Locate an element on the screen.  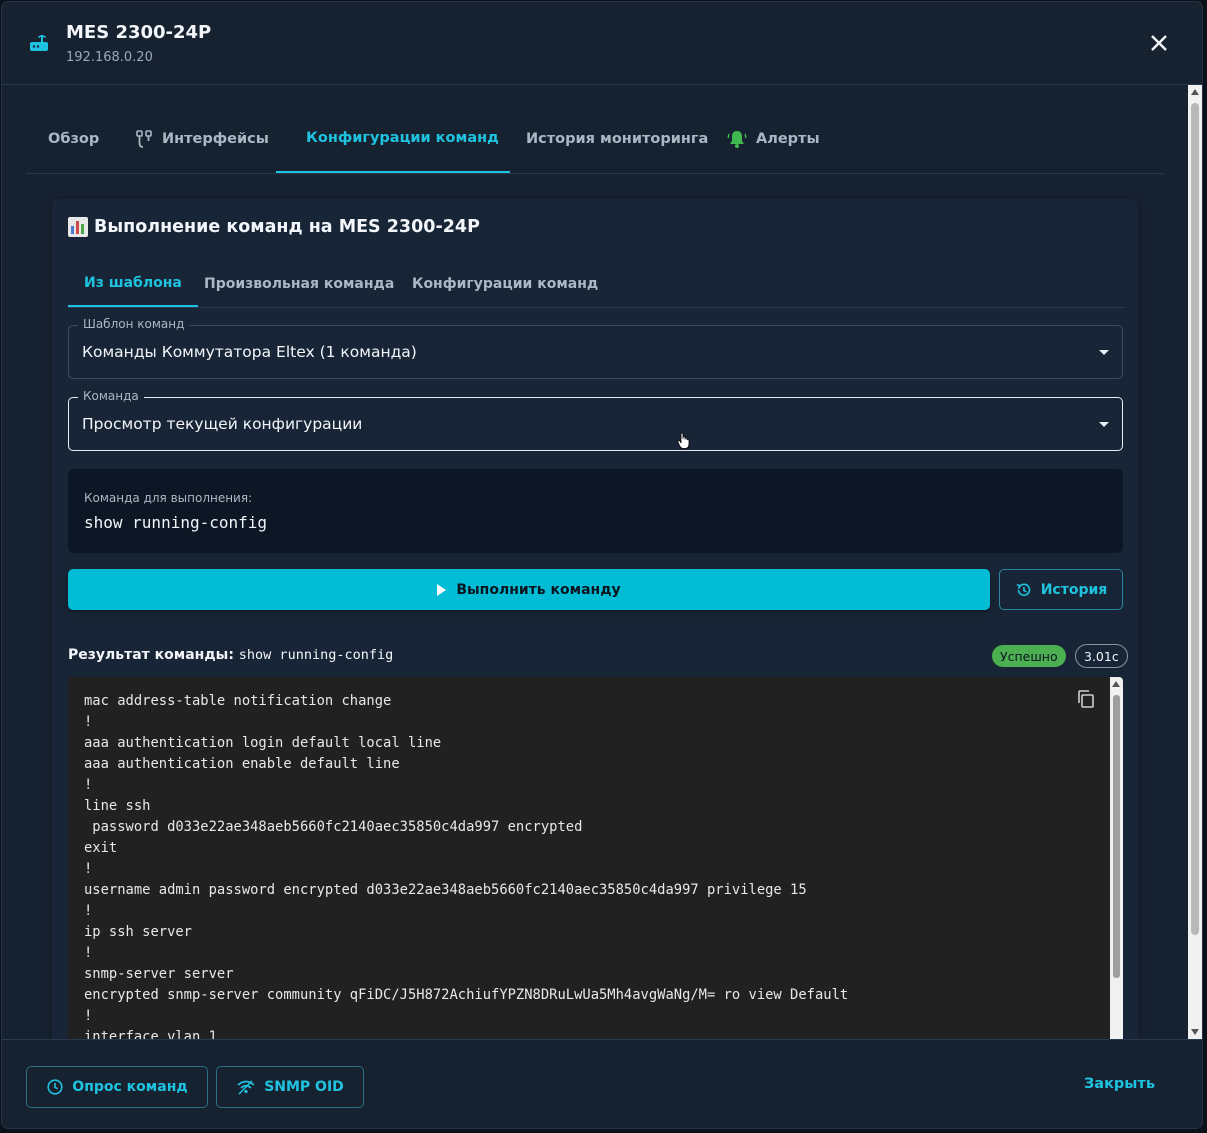
clock-icon is located at coordinates (55, 1087).